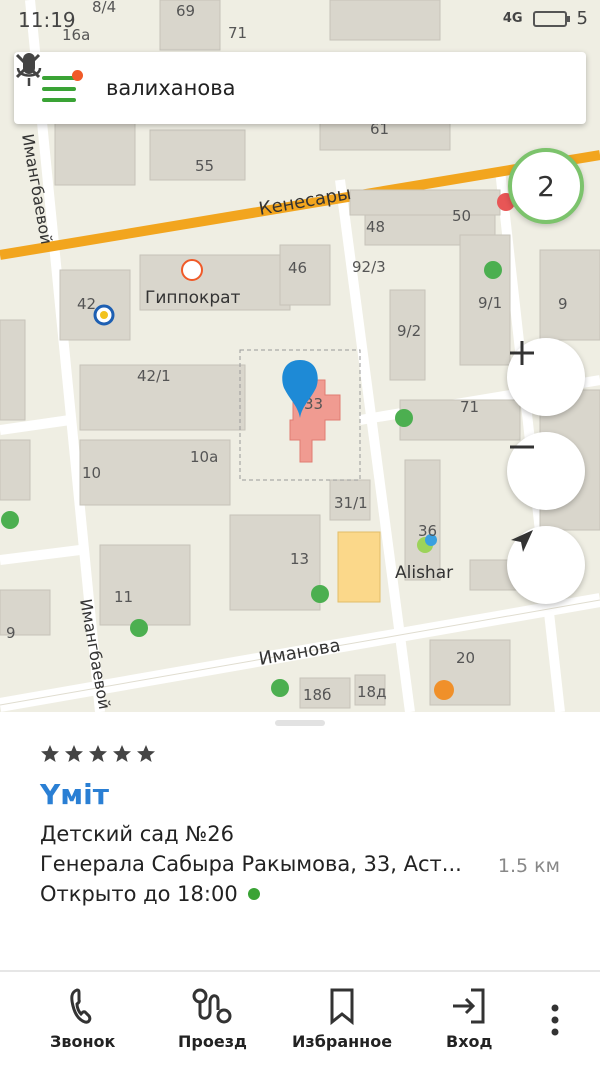 The image size is (600, 1066). Describe the element at coordinates (123, 597) in the screenshot. I see `house-number: 11` at that location.